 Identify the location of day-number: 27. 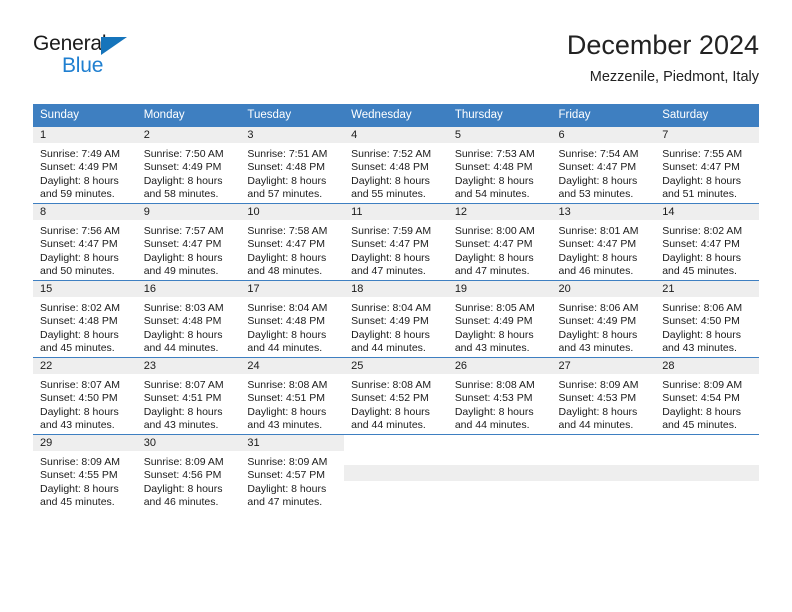
(603, 366).